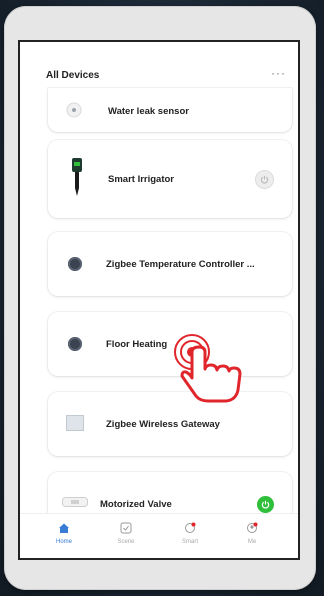  I want to click on page-title: All Devices, so click(73, 75).